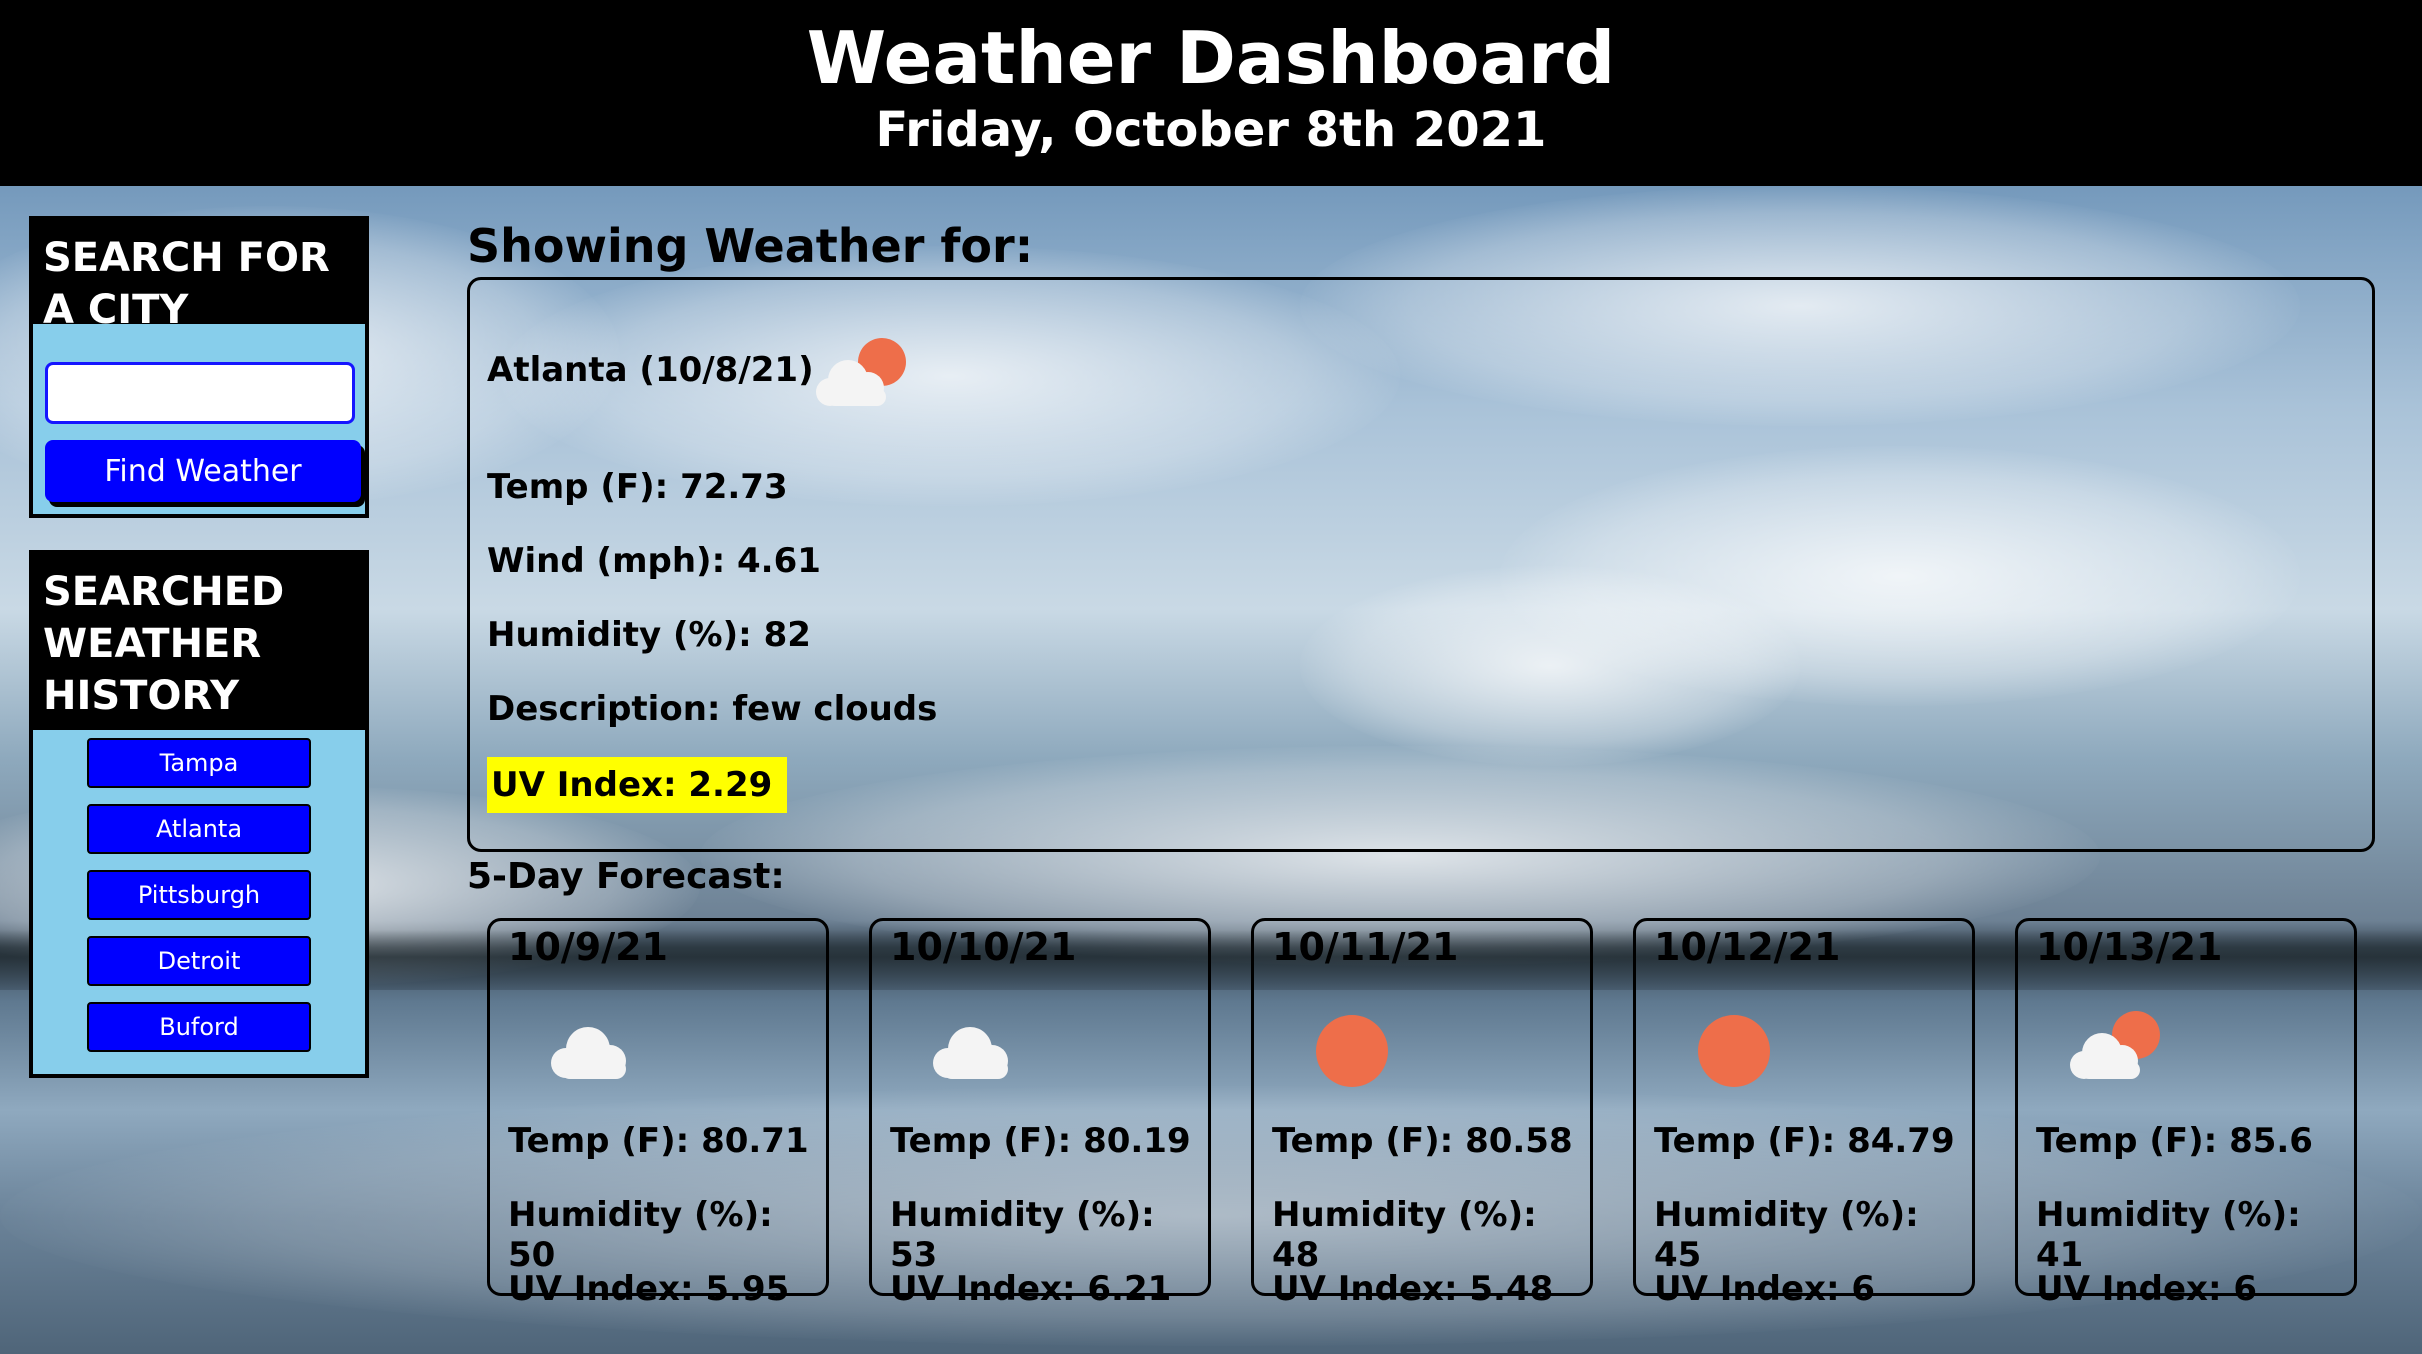 This screenshot has height=1354, width=2422. I want to click on search-heading: SEARCH FOR A CITY, so click(199, 276).